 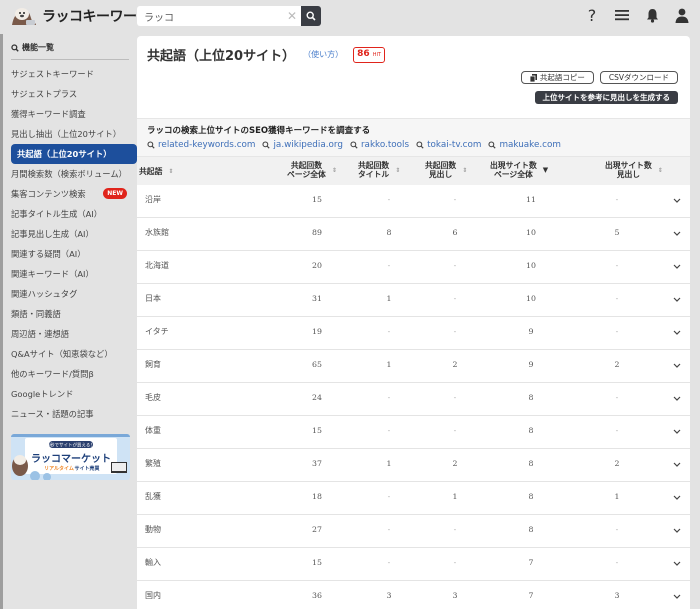 What do you see at coordinates (592, 15) in the screenshot?
I see `help-icon: ?` at bounding box center [592, 15].